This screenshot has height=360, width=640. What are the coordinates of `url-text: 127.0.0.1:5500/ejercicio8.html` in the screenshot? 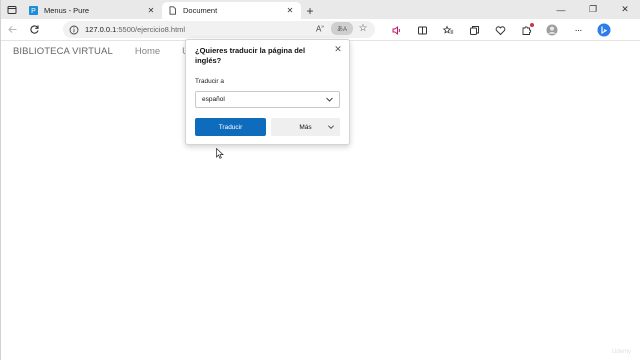 It's located at (135, 29).